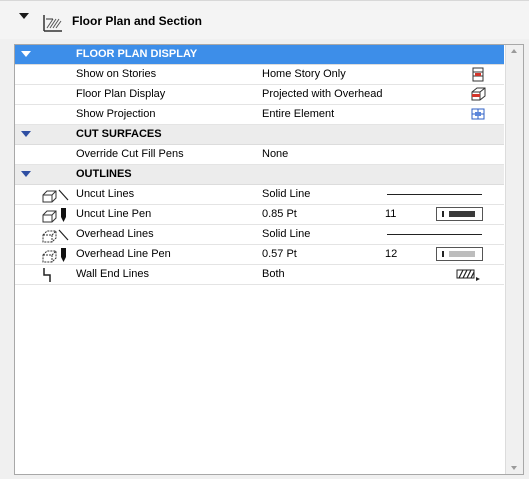 This screenshot has height=479, width=529. I want to click on section-label: CUT SURFACES, so click(119, 134).